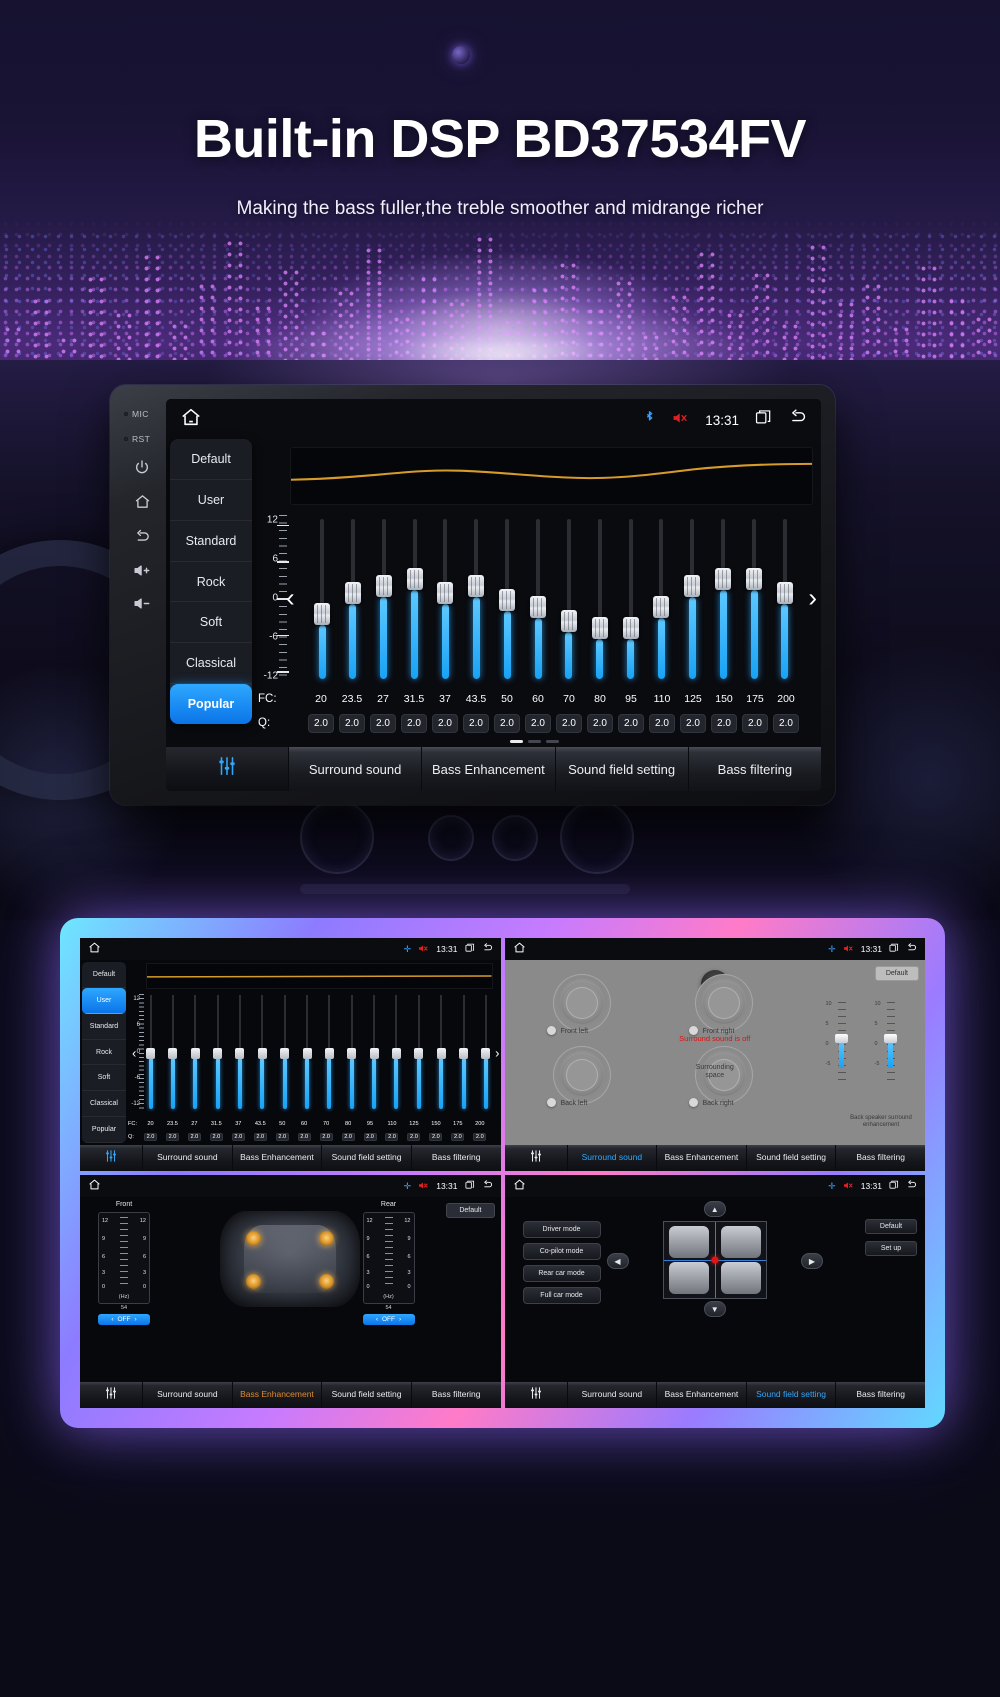 The height and width of the screenshot is (1697, 1000). I want to click on bluetooth-icon, so click(649, 420).